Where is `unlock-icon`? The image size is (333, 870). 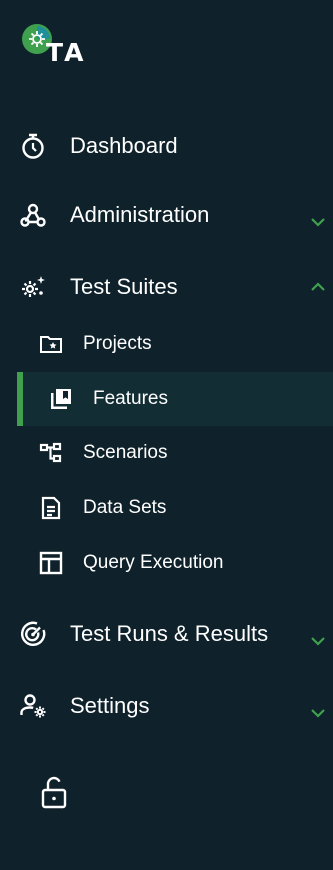 unlock-icon is located at coordinates (54, 793).